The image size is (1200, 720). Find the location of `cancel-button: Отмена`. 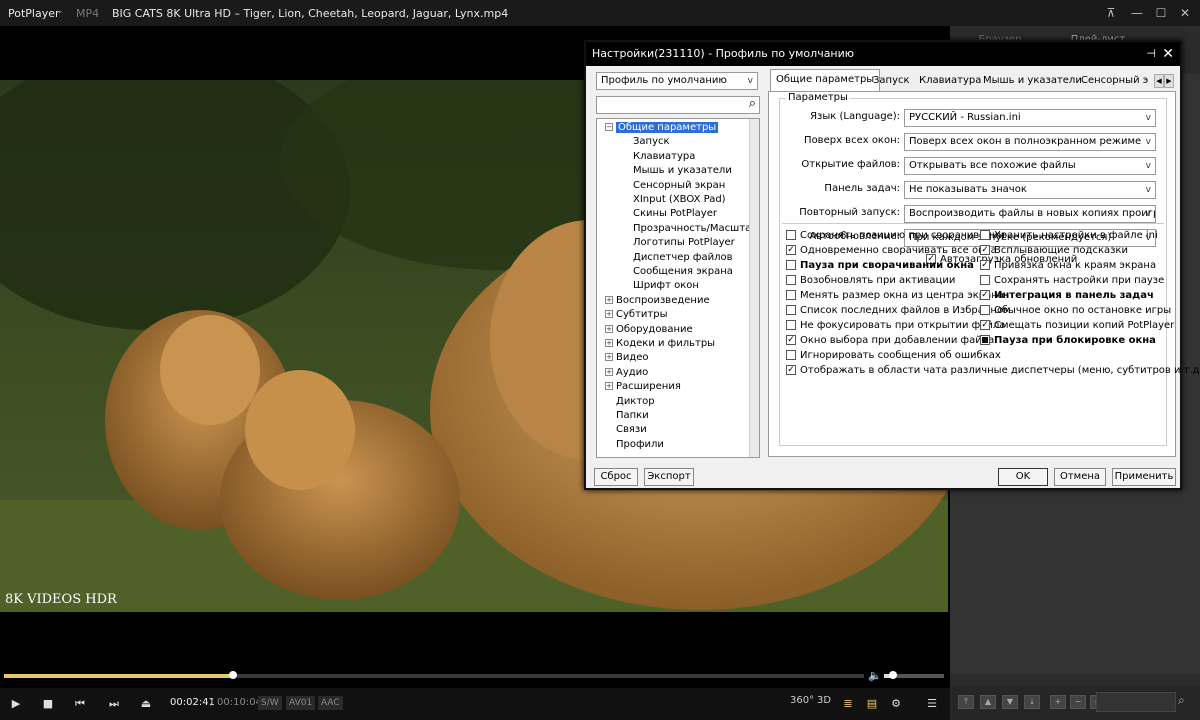

cancel-button: Отмена is located at coordinates (1080, 477).